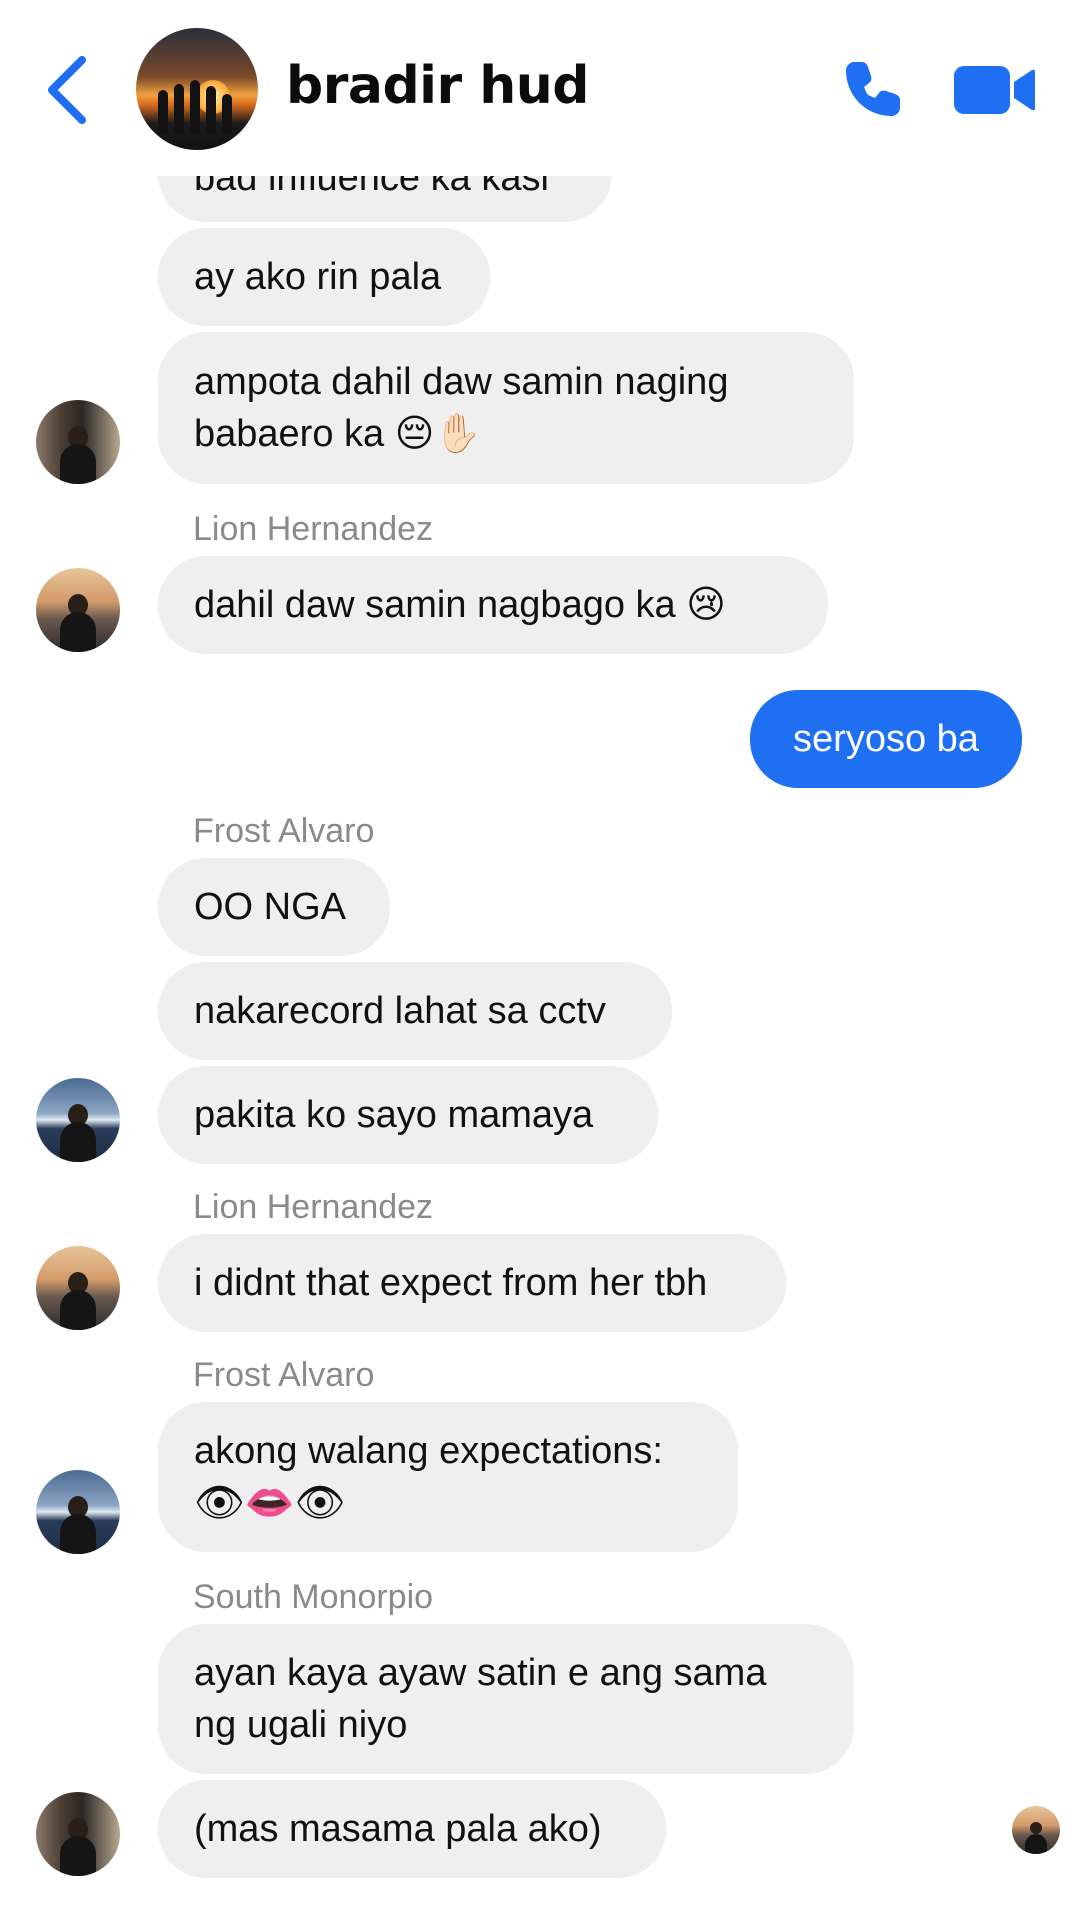 The width and height of the screenshot is (1080, 1920). What do you see at coordinates (400, 1011) in the screenshot?
I see `message-text: nakarecord lahat sa cctv` at bounding box center [400, 1011].